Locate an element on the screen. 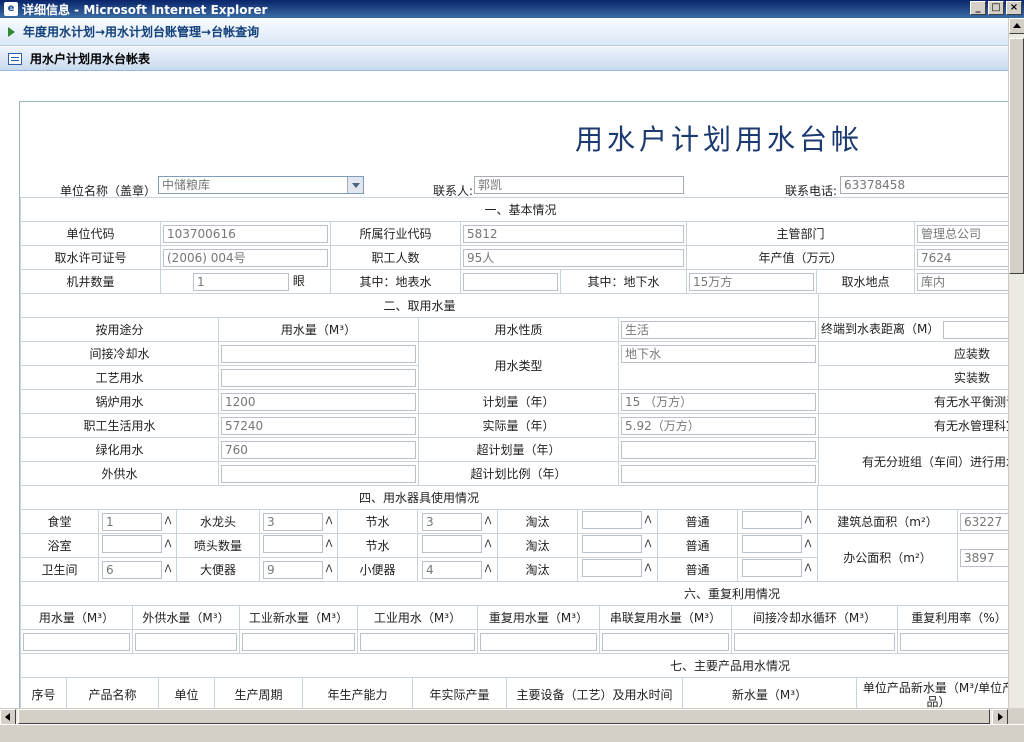 Image resolution: width=1024 pixels, height=742 pixels. overratio-field is located at coordinates (719, 473).